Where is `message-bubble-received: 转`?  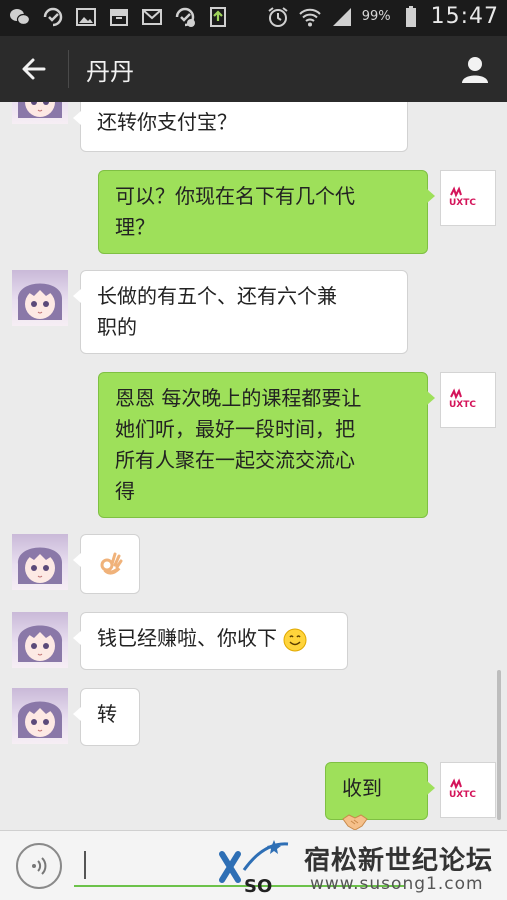
message-bubble-received: 转 is located at coordinates (106, 717).